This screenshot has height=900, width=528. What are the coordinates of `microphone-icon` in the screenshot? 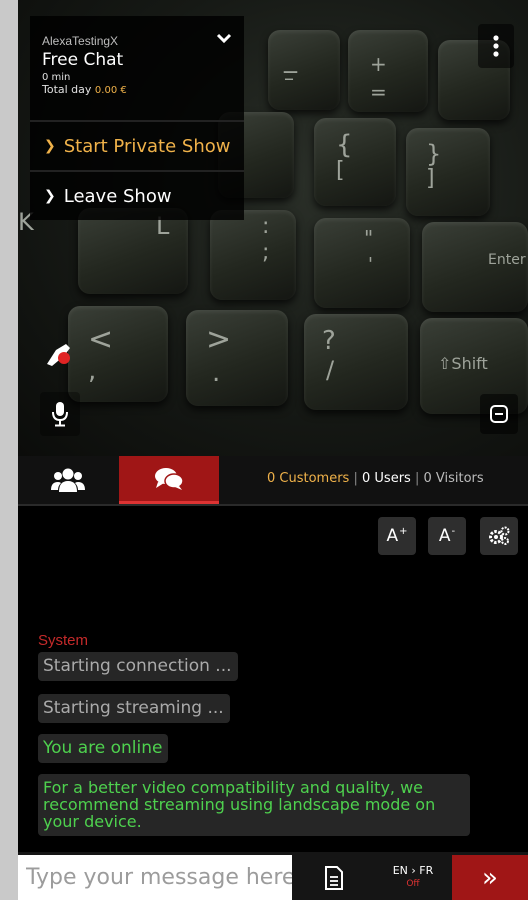 It's located at (60, 414).